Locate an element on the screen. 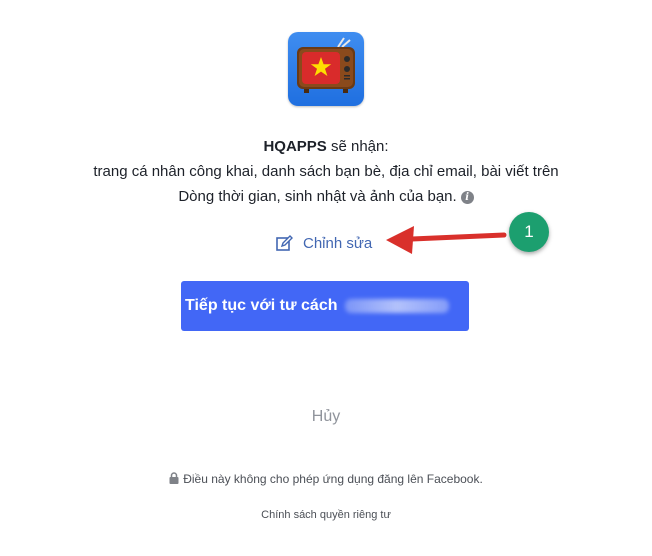 This screenshot has width=652, height=556. permission-heading: HQAPPS sẽ nhận: is located at coordinates (326, 147).